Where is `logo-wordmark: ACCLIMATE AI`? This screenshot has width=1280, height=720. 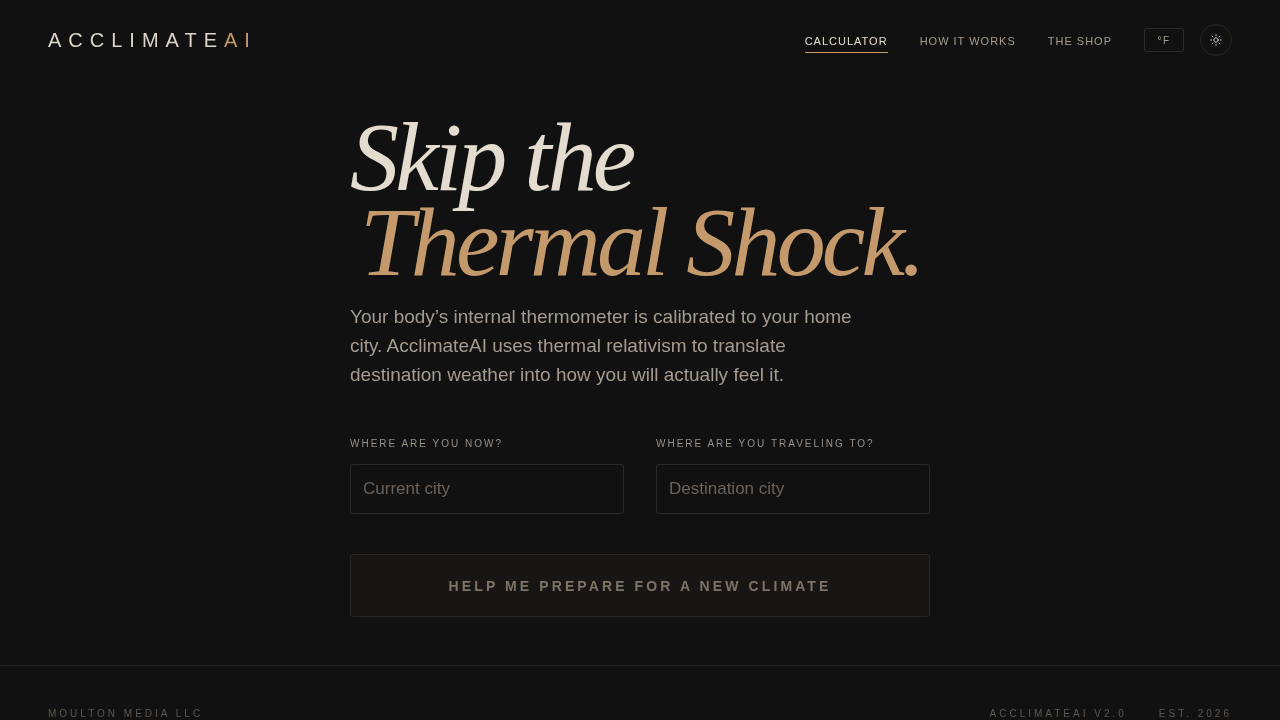
logo-wordmark: ACCLIMATE AI is located at coordinates (152, 40).